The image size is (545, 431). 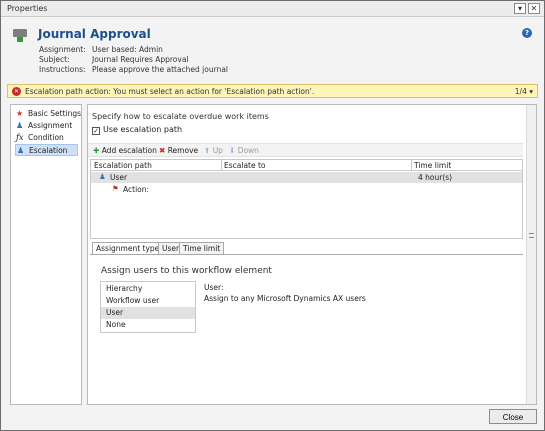 What do you see at coordinates (306, 189) in the screenshot?
I see `table-row: ⚑ Action:` at bounding box center [306, 189].